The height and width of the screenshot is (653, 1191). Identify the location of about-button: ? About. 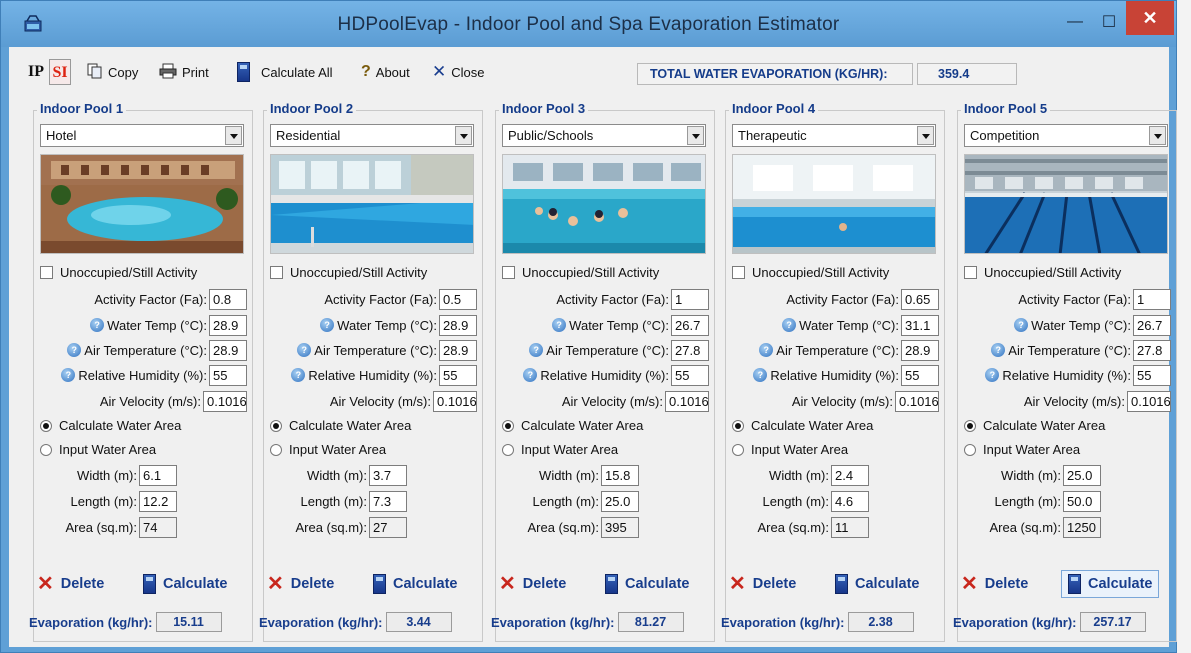
(385, 72).